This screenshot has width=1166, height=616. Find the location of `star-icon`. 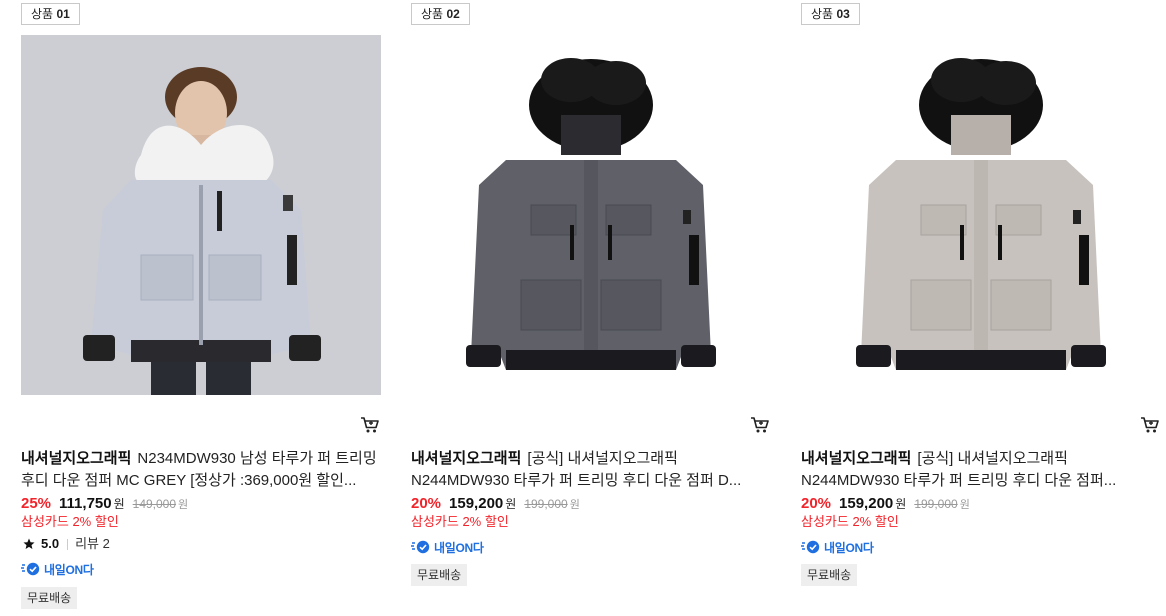

star-icon is located at coordinates (29, 543).